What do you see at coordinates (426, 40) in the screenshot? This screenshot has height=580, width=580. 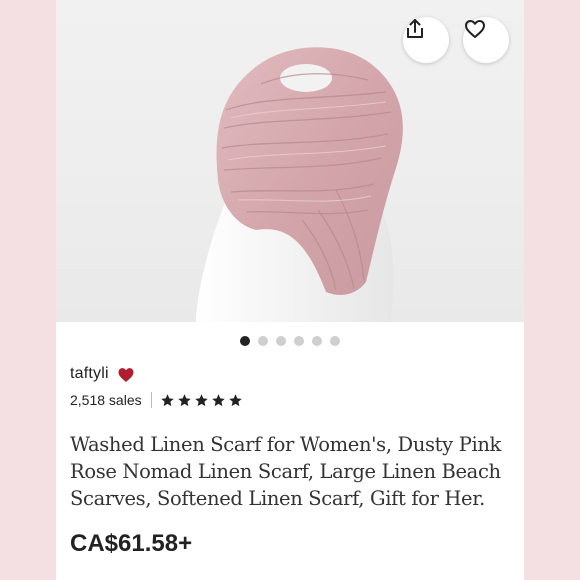 I see `share-button` at bounding box center [426, 40].